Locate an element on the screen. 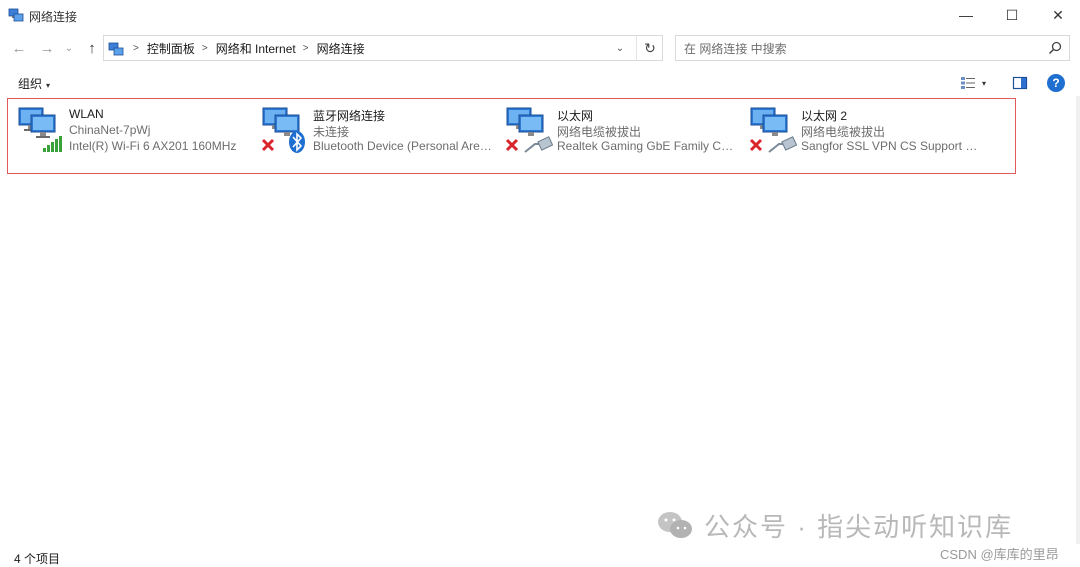 This screenshot has height=567, width=1080. watermark-credit: CSDN @库库的里昂 is located at coordinates (999, 554).